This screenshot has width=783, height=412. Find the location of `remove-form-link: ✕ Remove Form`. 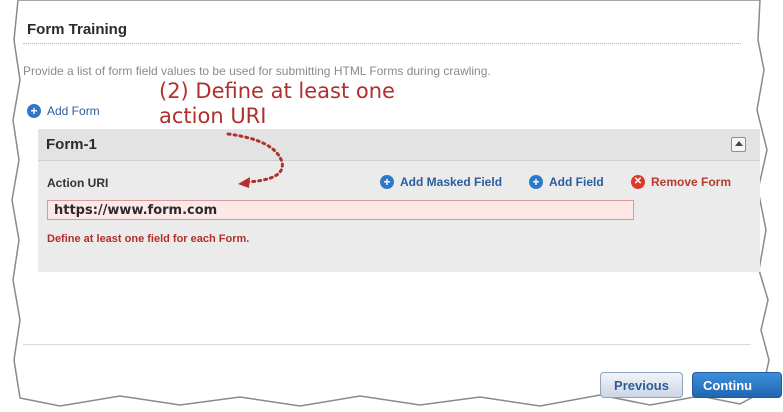

remove-form-link: ✕ Remove Form is located at coordinates (681, 182).